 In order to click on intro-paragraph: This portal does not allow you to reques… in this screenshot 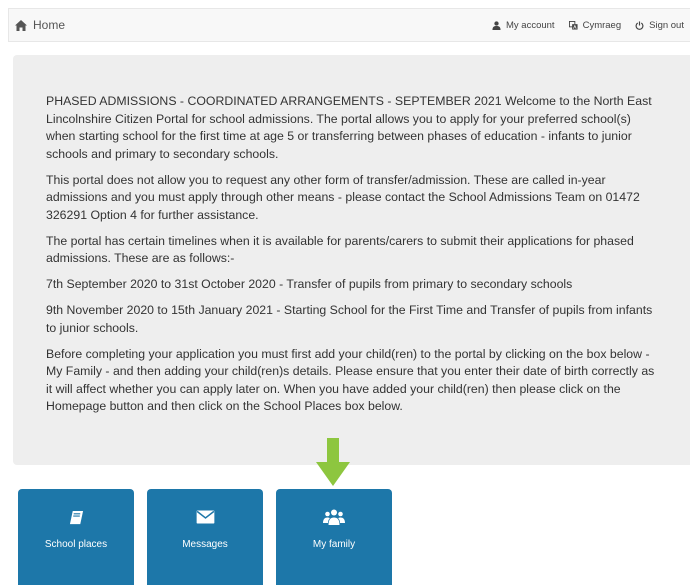, I will do `click(343, 197)`.